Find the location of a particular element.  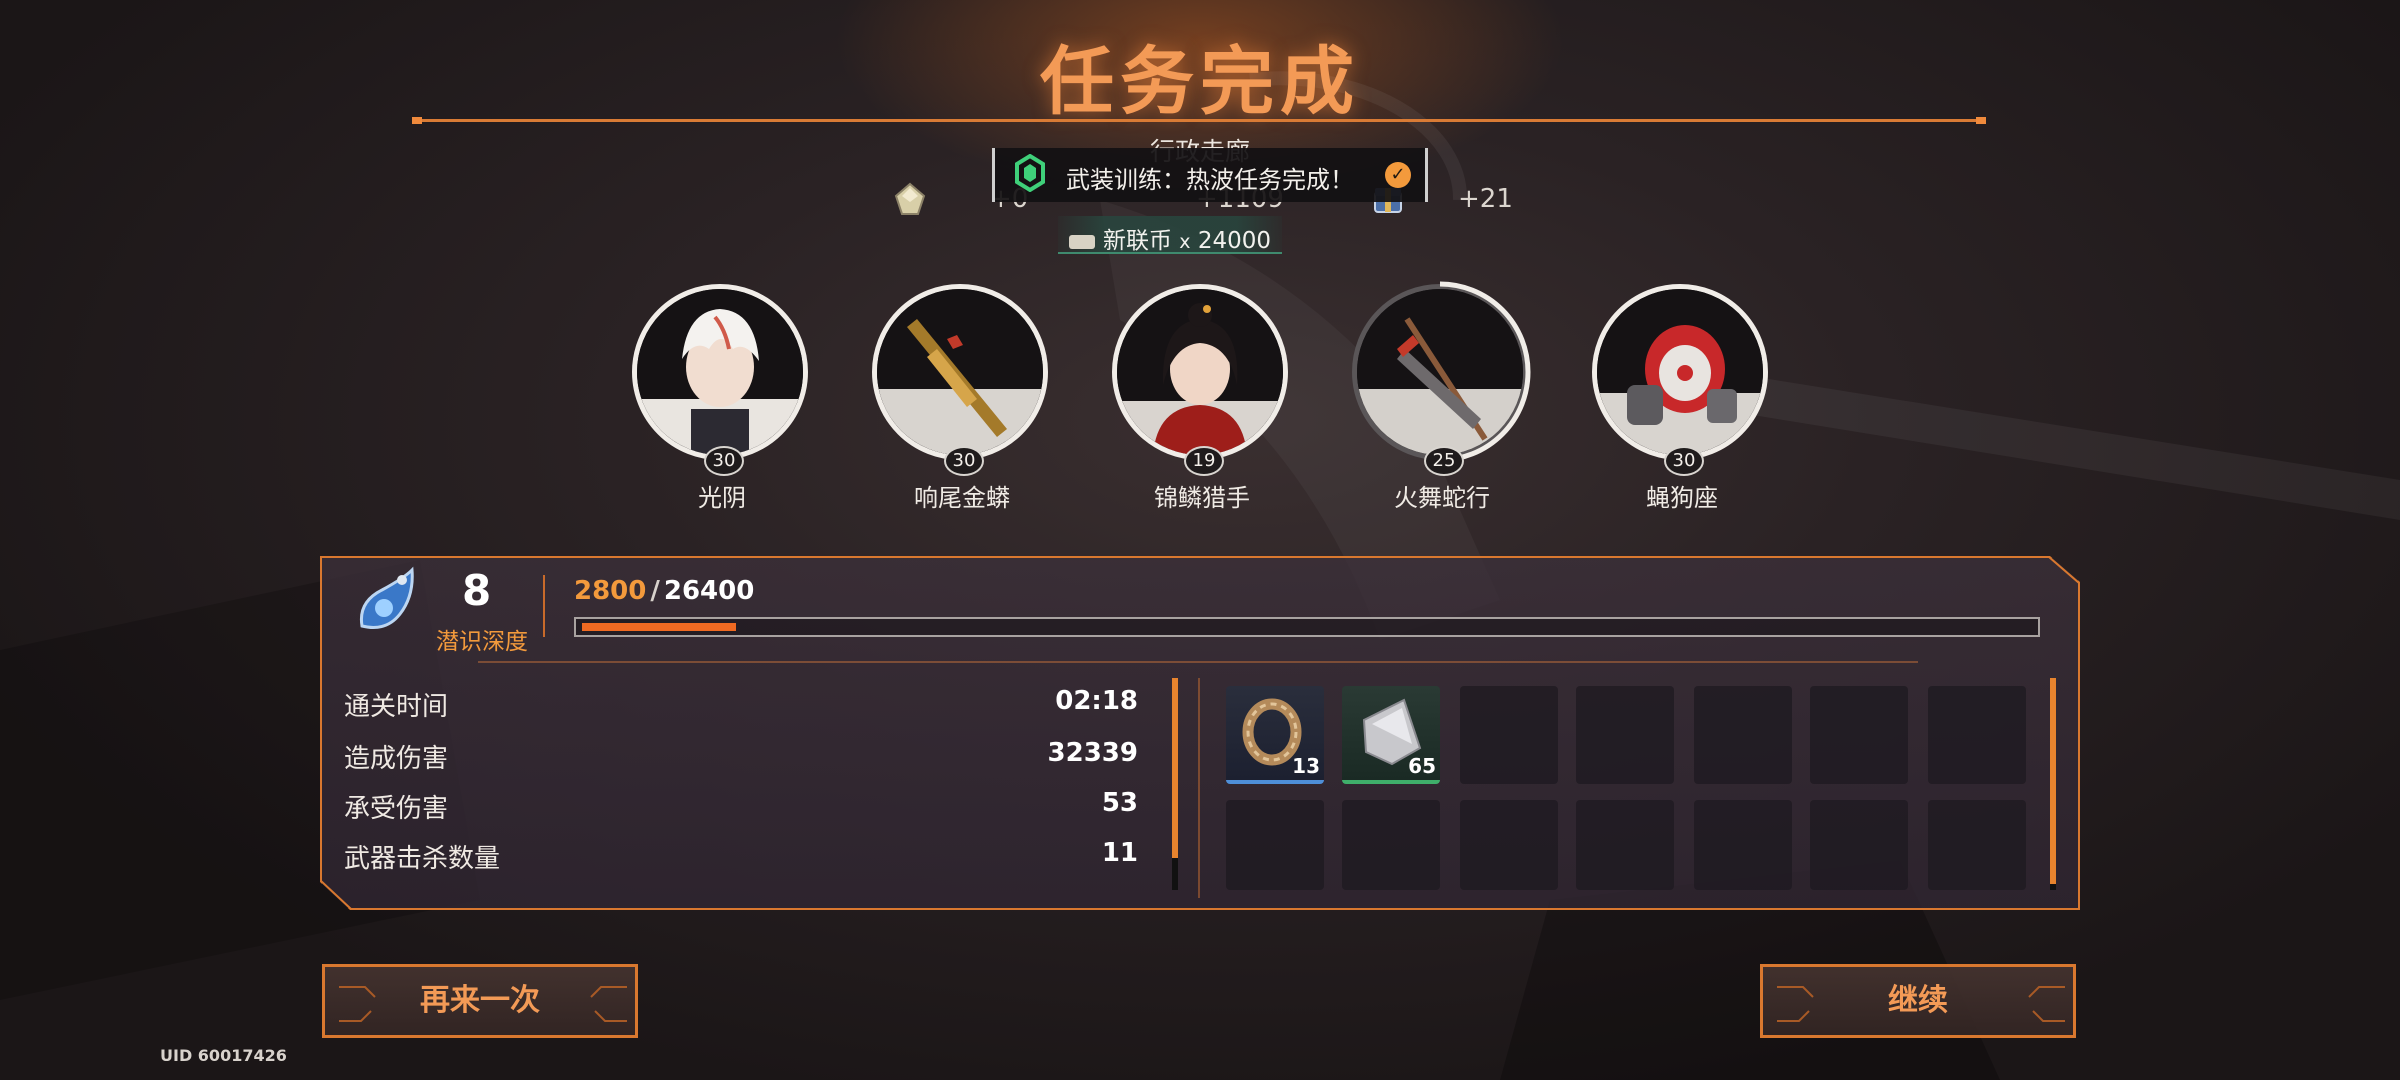

coin-amount: 24000 is located at coordinates (1234, 241).